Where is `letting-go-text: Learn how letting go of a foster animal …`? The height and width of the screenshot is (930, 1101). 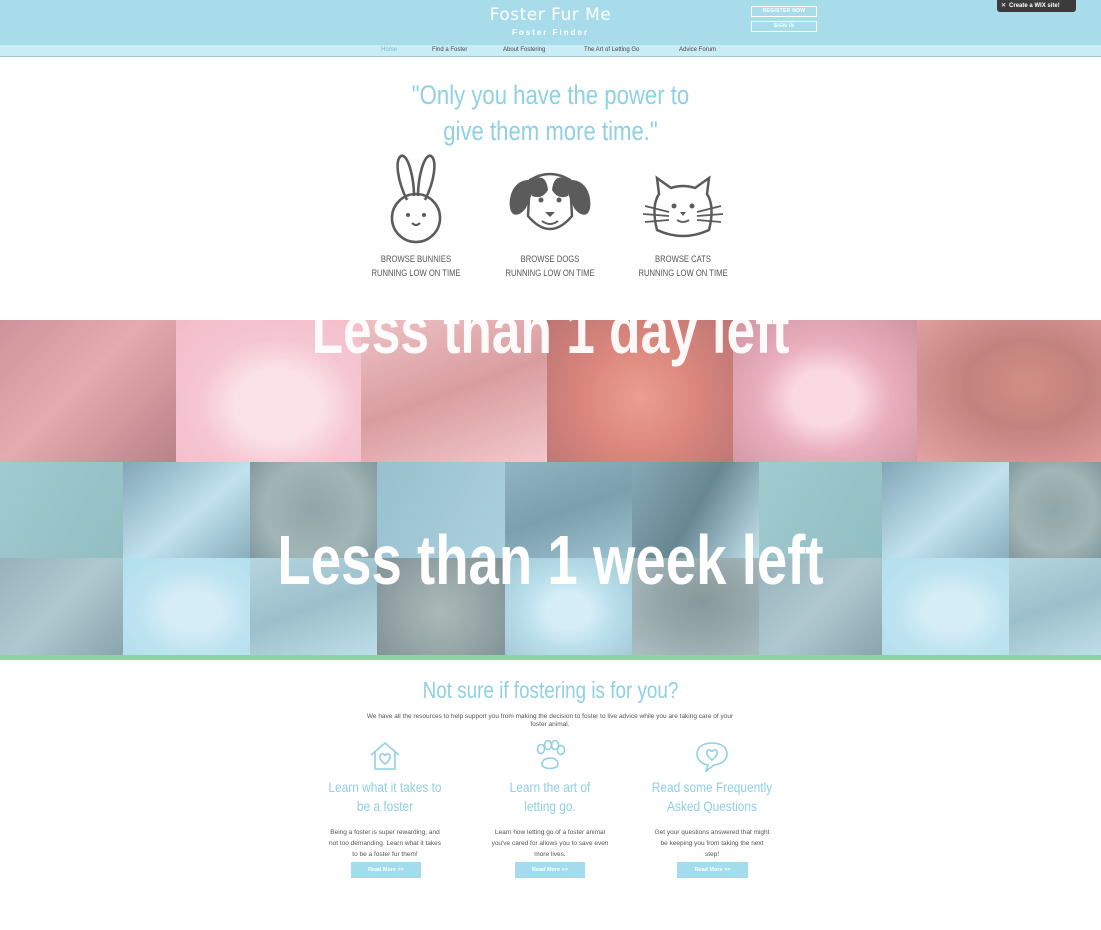
letting-go-text: Learn how letting go of a foster animal … is located at coordinates (550, 843).